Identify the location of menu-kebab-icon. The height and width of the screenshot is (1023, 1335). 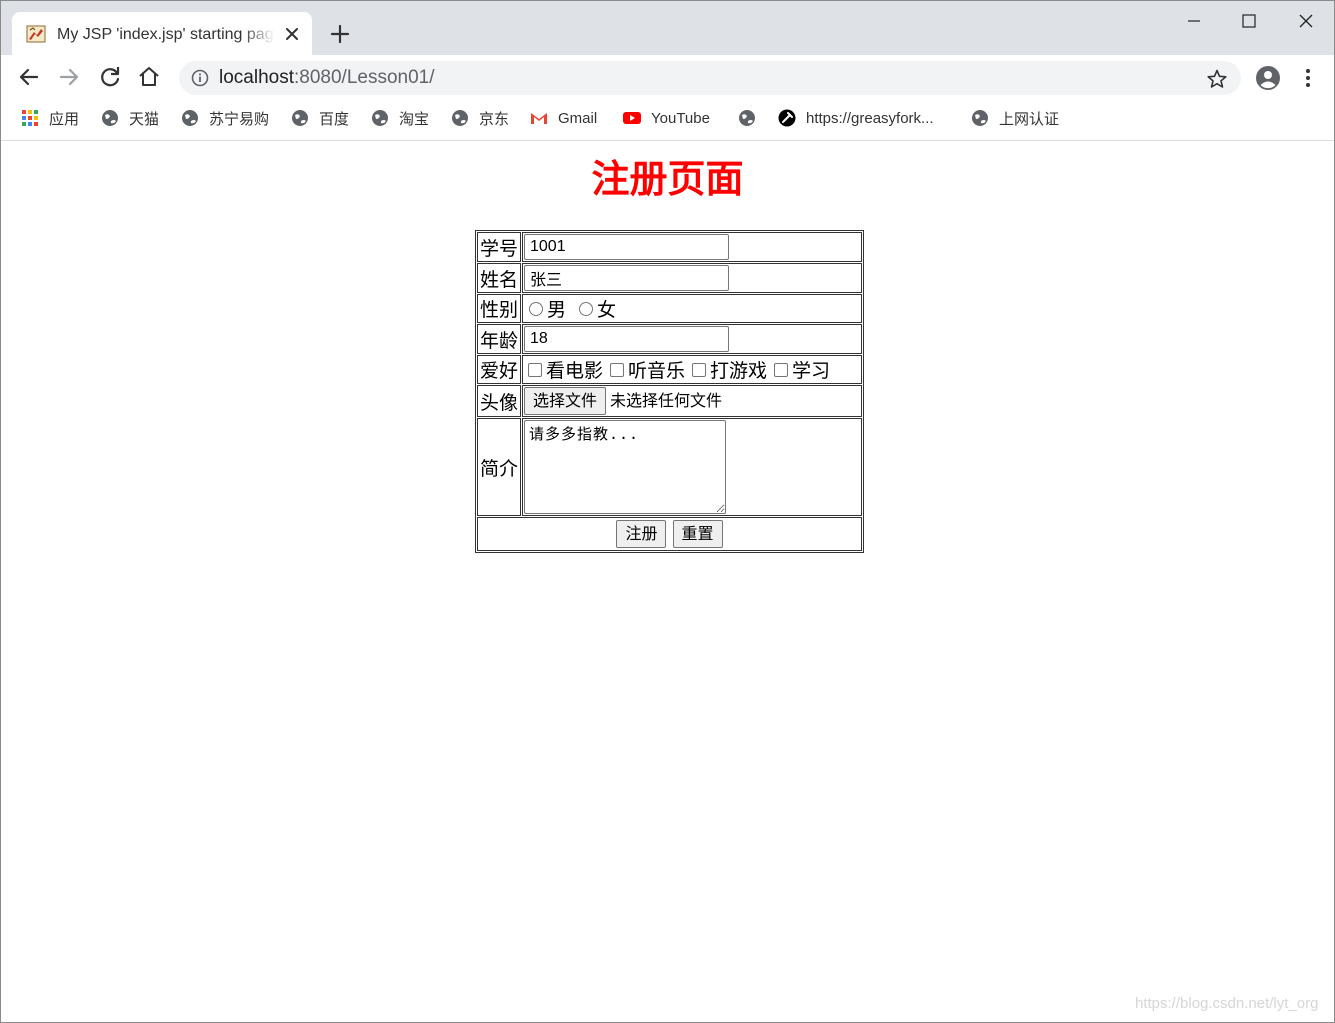
(1308, 78).